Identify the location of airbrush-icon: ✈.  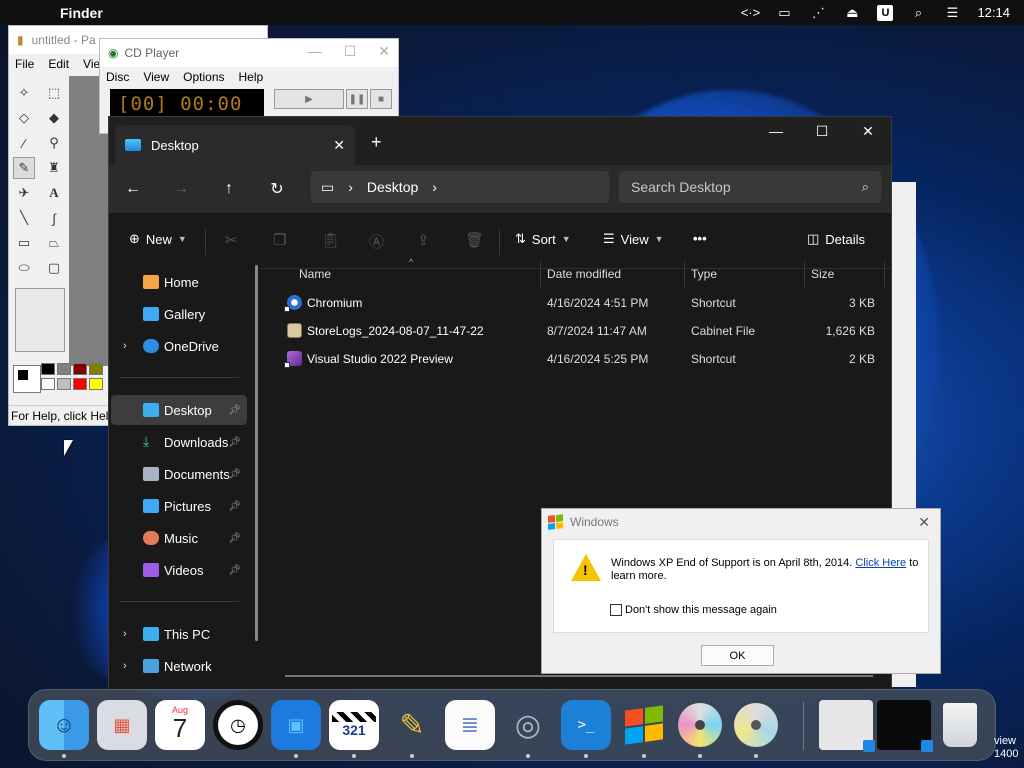
(24, 193).